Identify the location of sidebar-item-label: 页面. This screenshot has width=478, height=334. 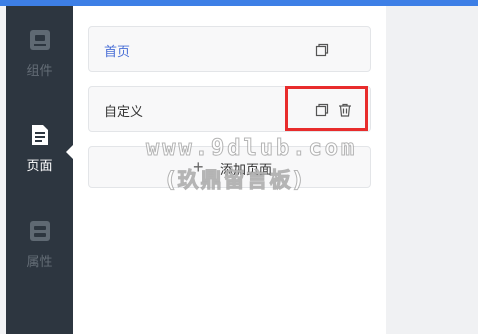
(39, 165).